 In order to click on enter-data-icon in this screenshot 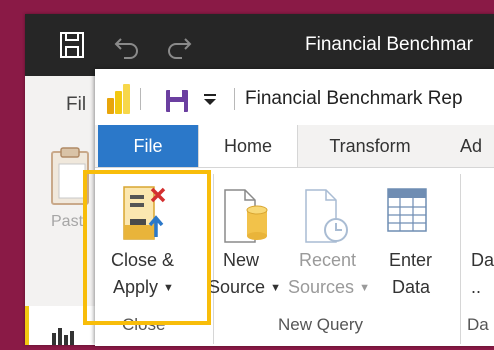, I will do `click(407, 212)`.